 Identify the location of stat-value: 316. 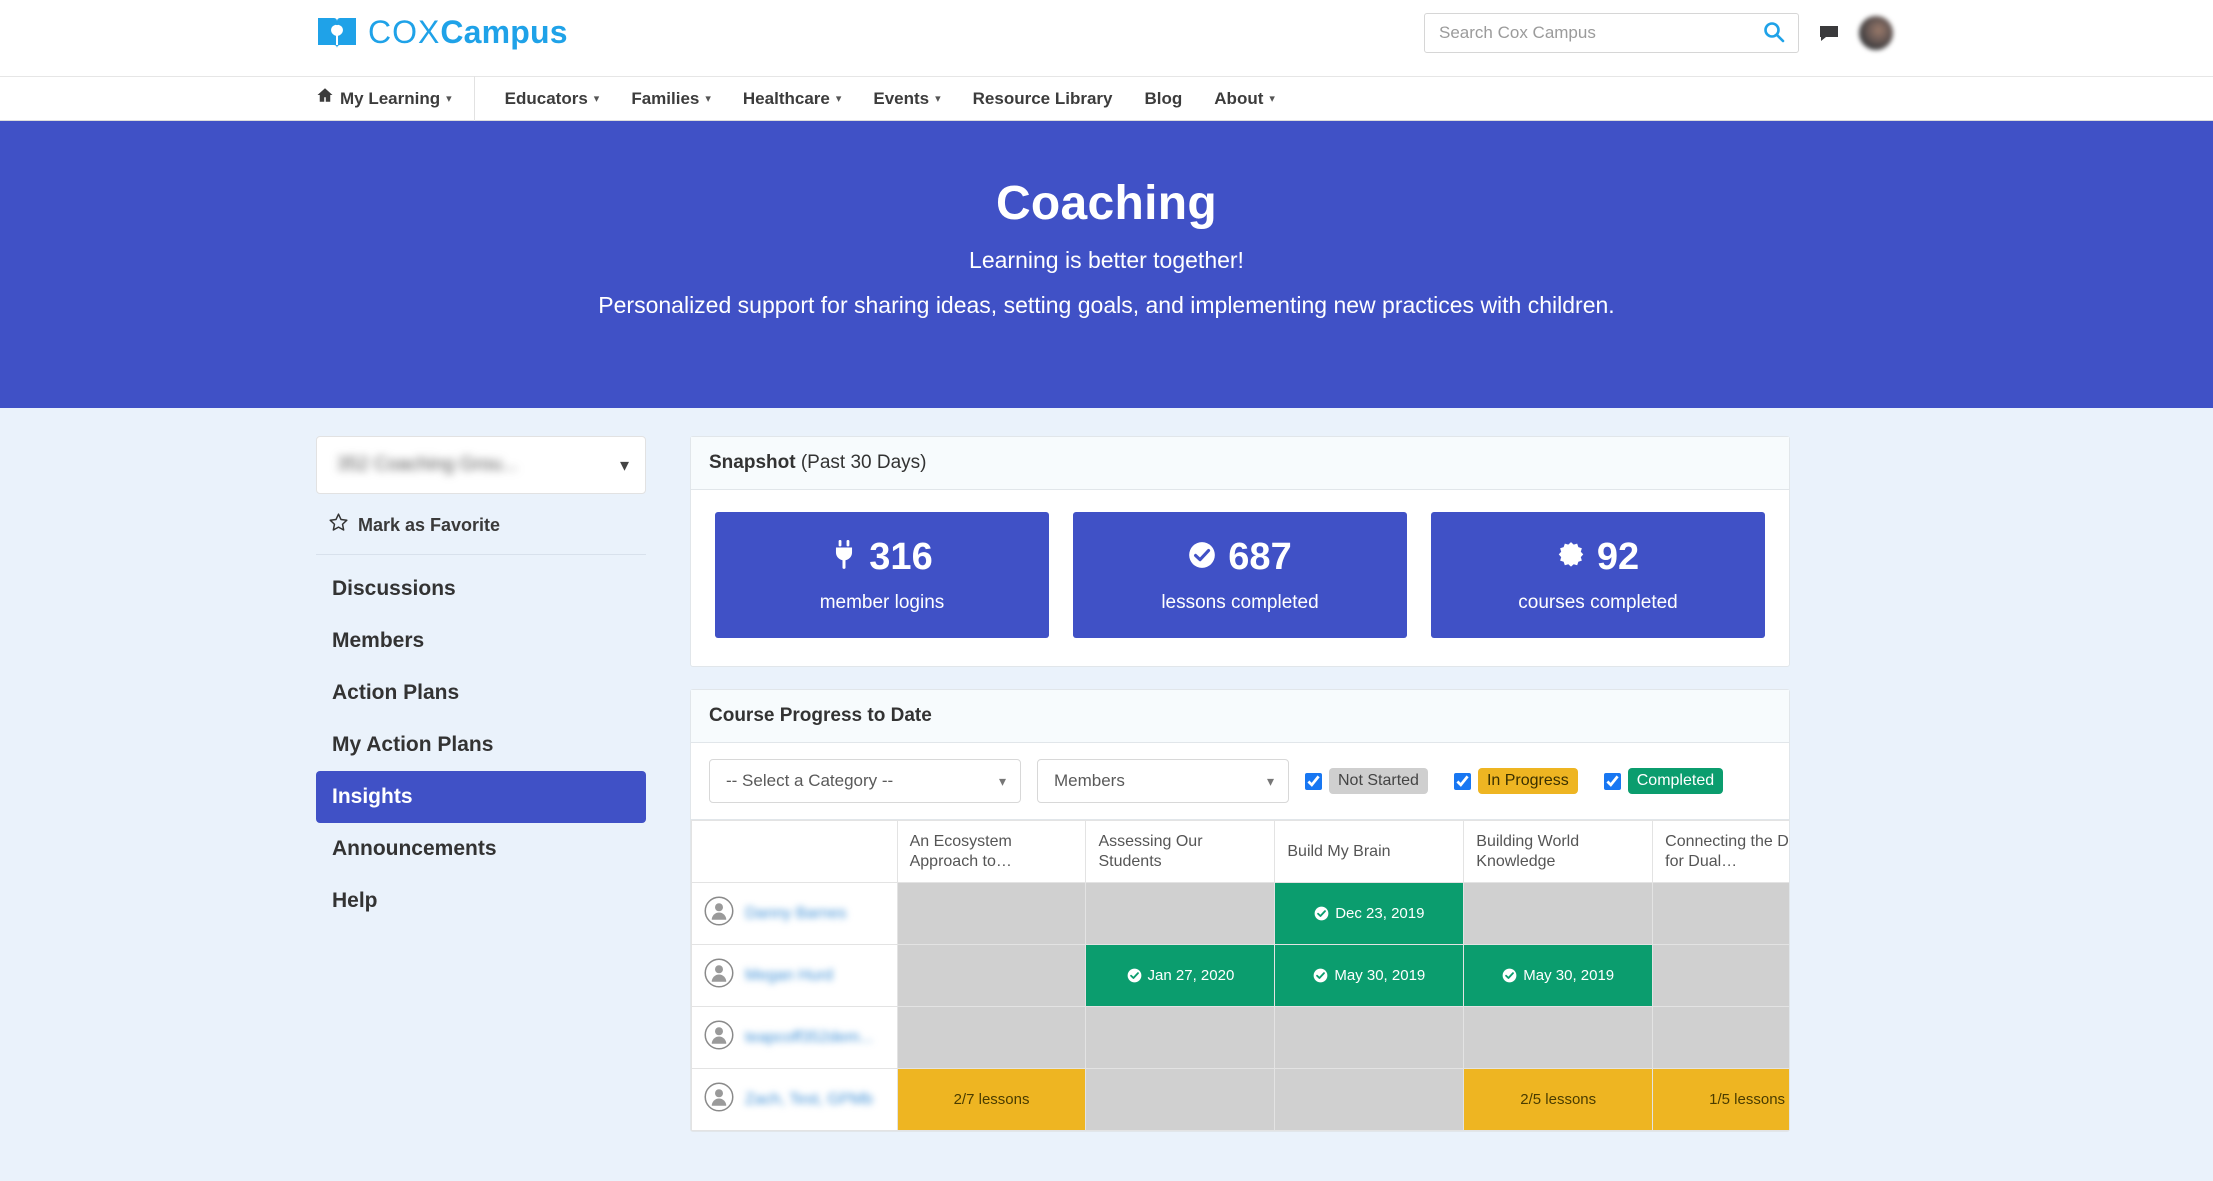
(901, 557).